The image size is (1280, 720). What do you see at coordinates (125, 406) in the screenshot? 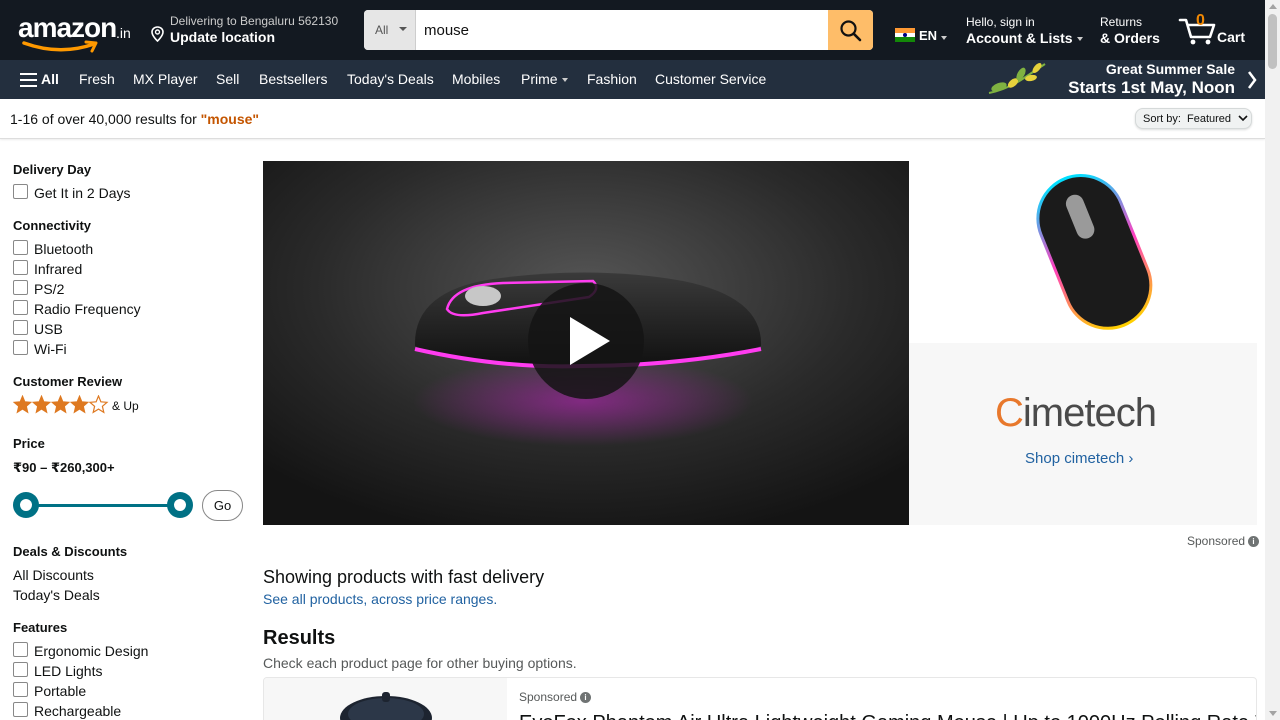
I see `rating-suffix: & Up` at bounding box center [125, 406].